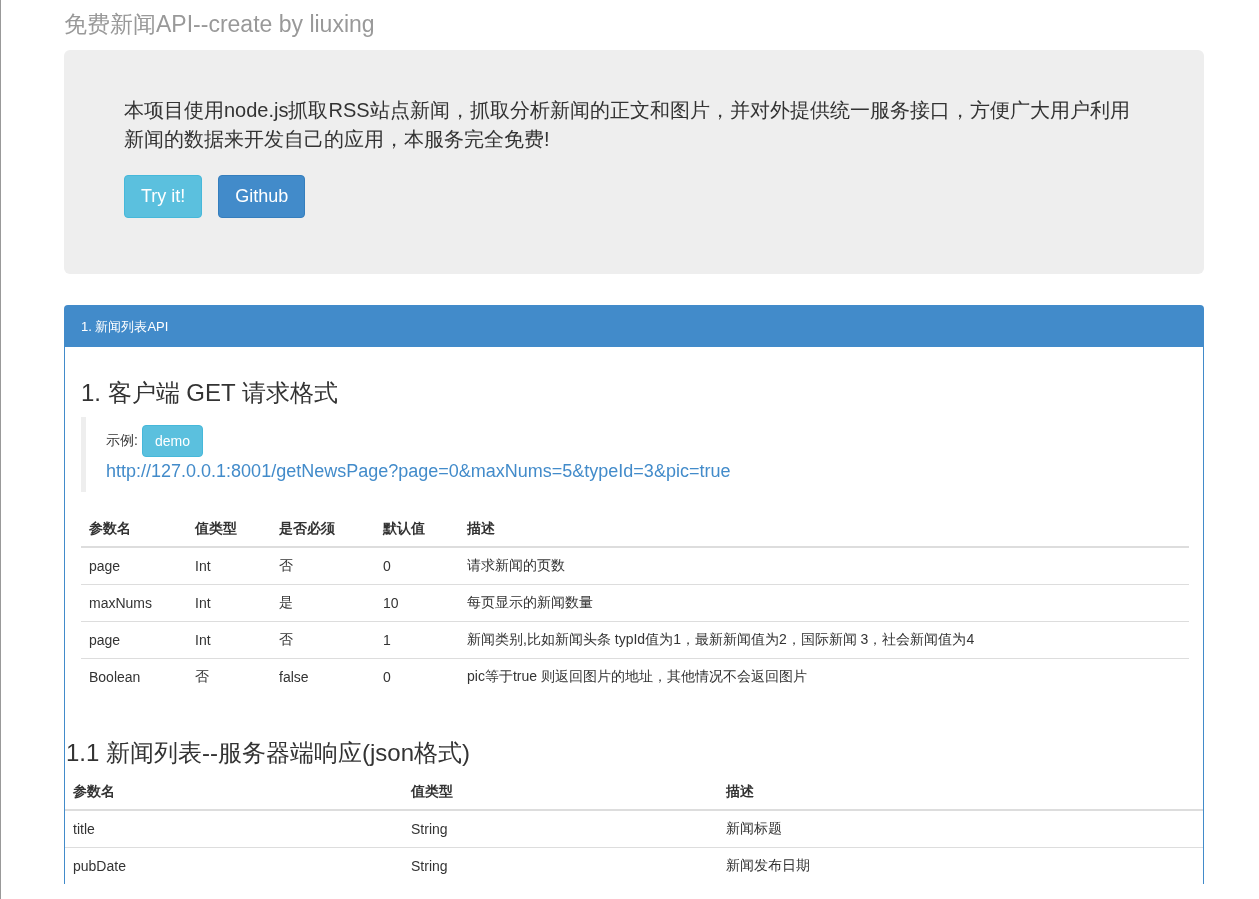 This screenshot has height=899, width=1259. I want to click on table-cell: 10, so click(417, 603).